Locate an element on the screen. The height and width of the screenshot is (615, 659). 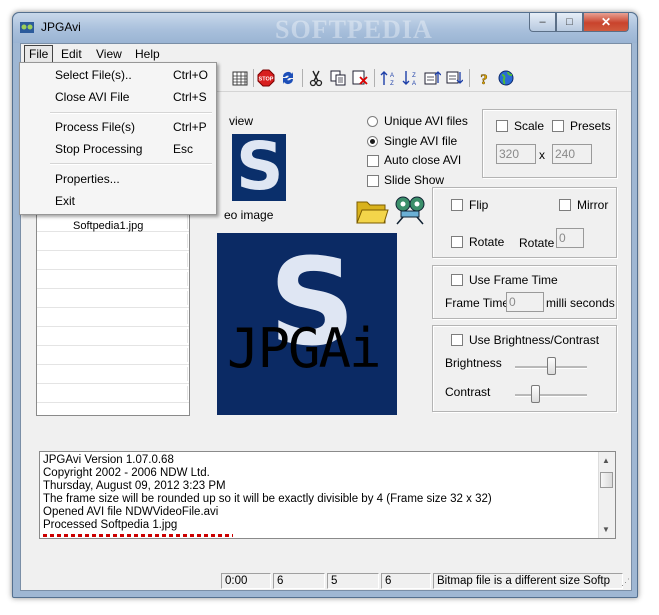
menu-item-stop-processing: Stop Processing Esc is located at coordinates (118, 149).